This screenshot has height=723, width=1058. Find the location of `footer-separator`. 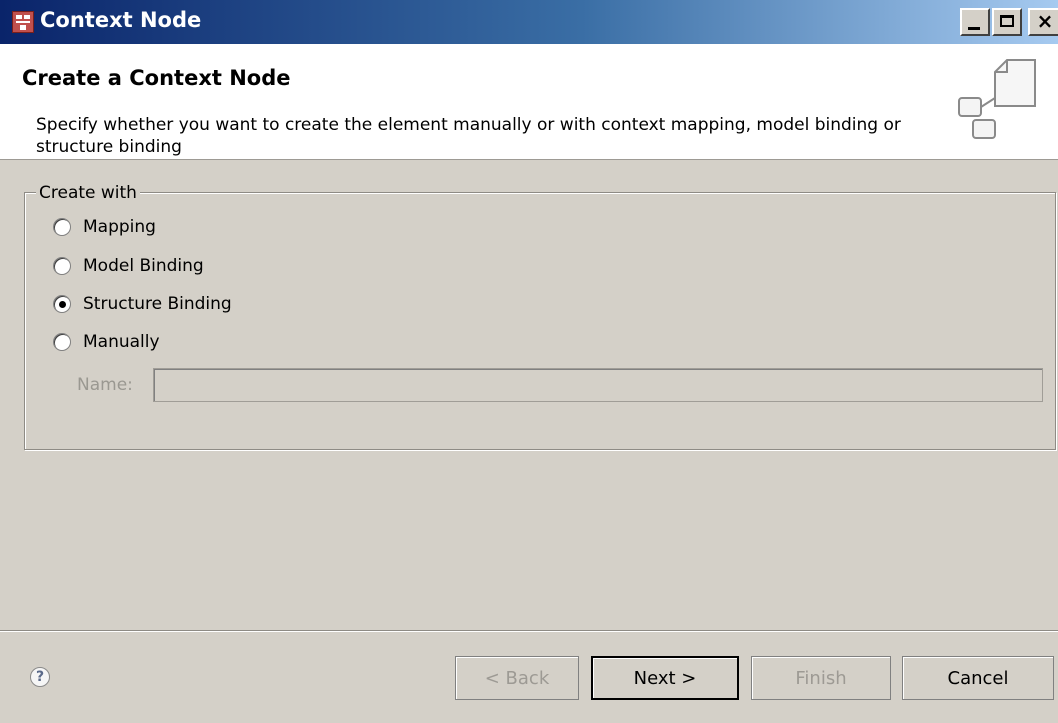

footer-separator is located at coordinates (529, 631).